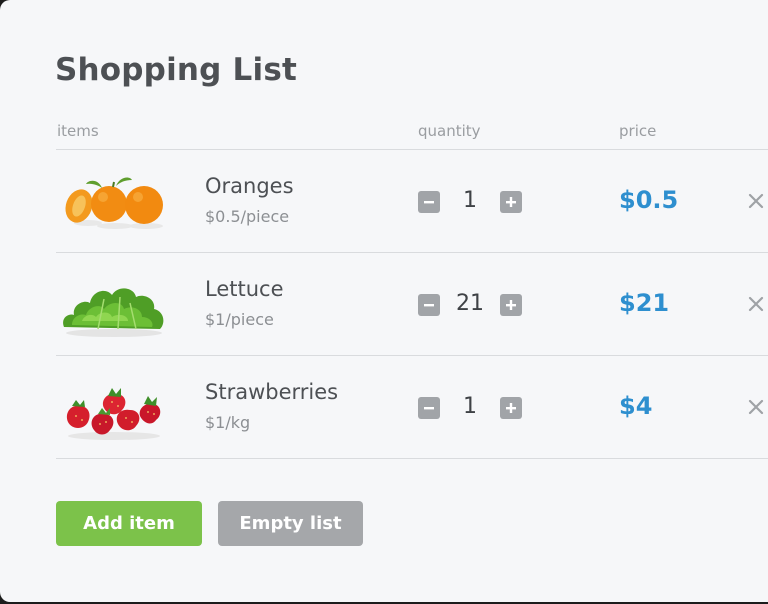 This screenshot has width=768, height=604. Describe the element at coordinates (247, 216) in the screenshot. I see `item-unit-price: $0.5/piece` at that location.